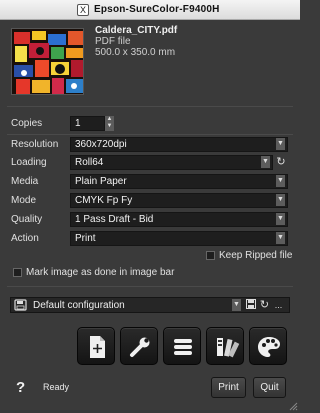  Describe the element at coordinates (136, 30) in the screenshot. I see `file-name: Caldera_CITY.pdf` at that location.